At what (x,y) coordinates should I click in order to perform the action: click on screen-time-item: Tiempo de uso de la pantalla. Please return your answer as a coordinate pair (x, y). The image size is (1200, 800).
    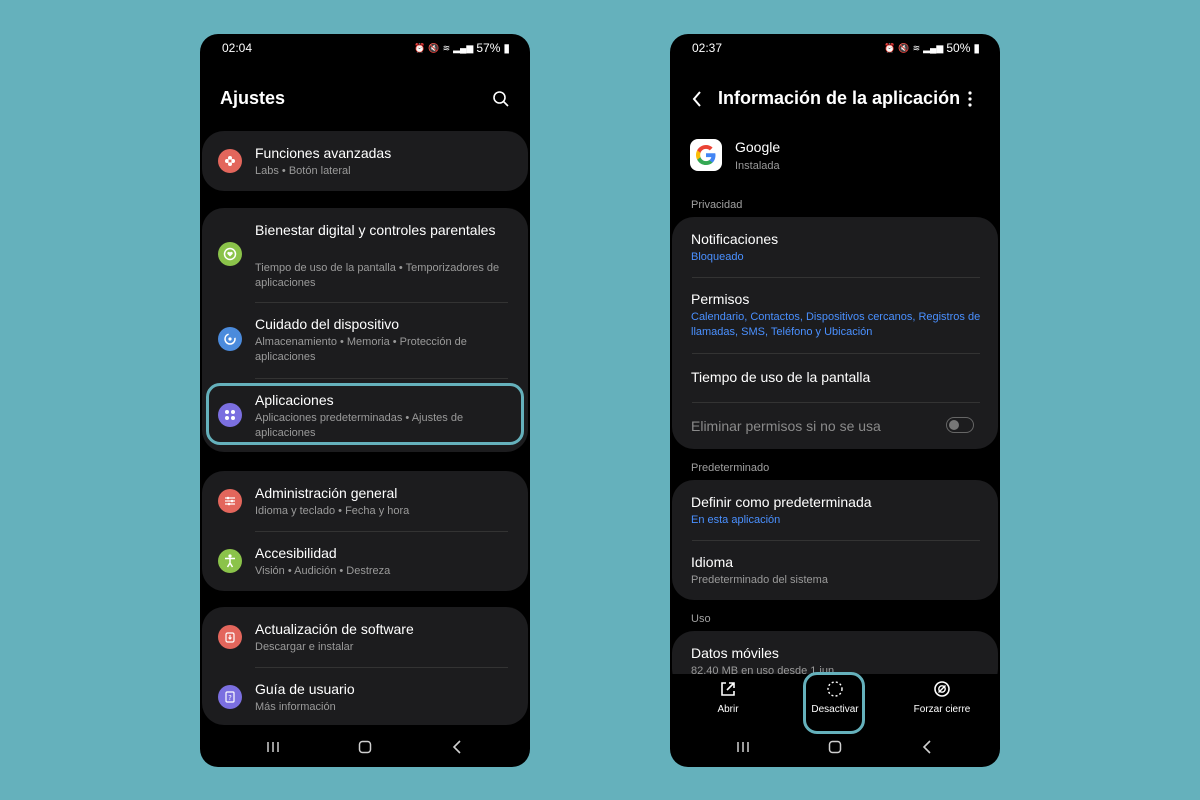
    Looking at the image, I should click on (835, 378).